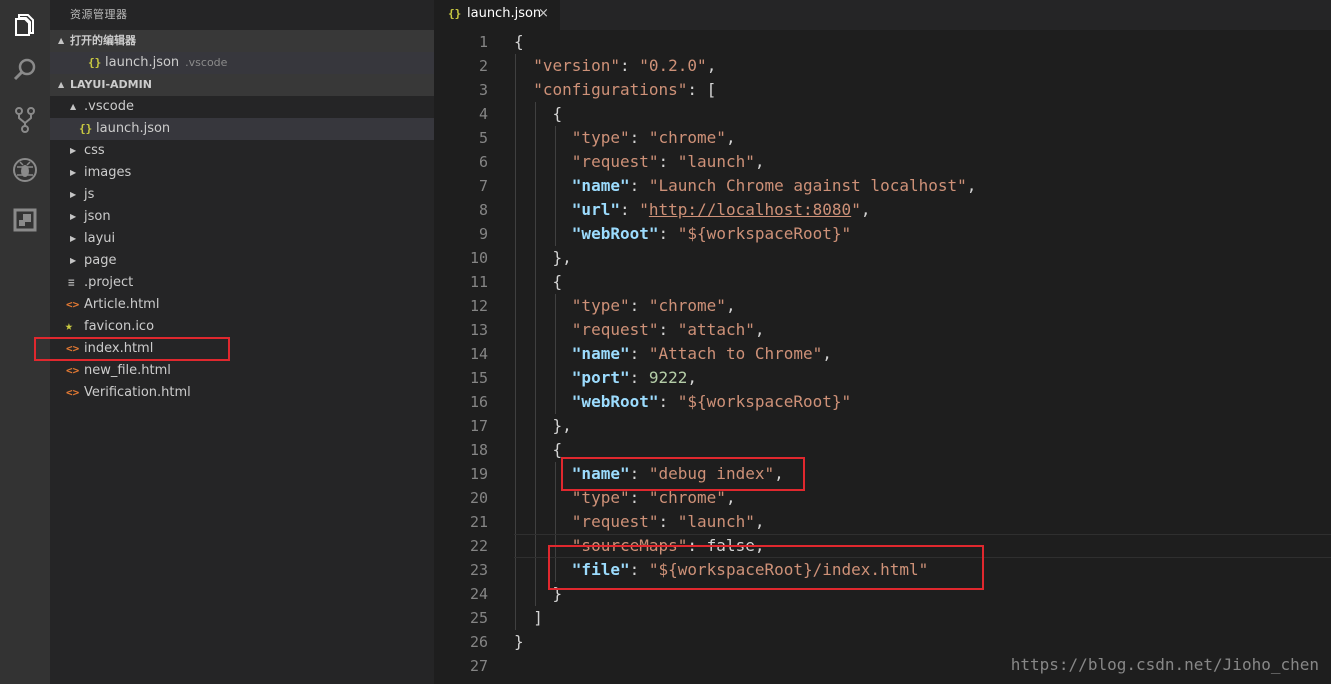 The height and width of the screenshot is (684, 1331). Describe the element at coordinates (882, 42) in the screenshot. I see `code-line: 1 {` at that location.